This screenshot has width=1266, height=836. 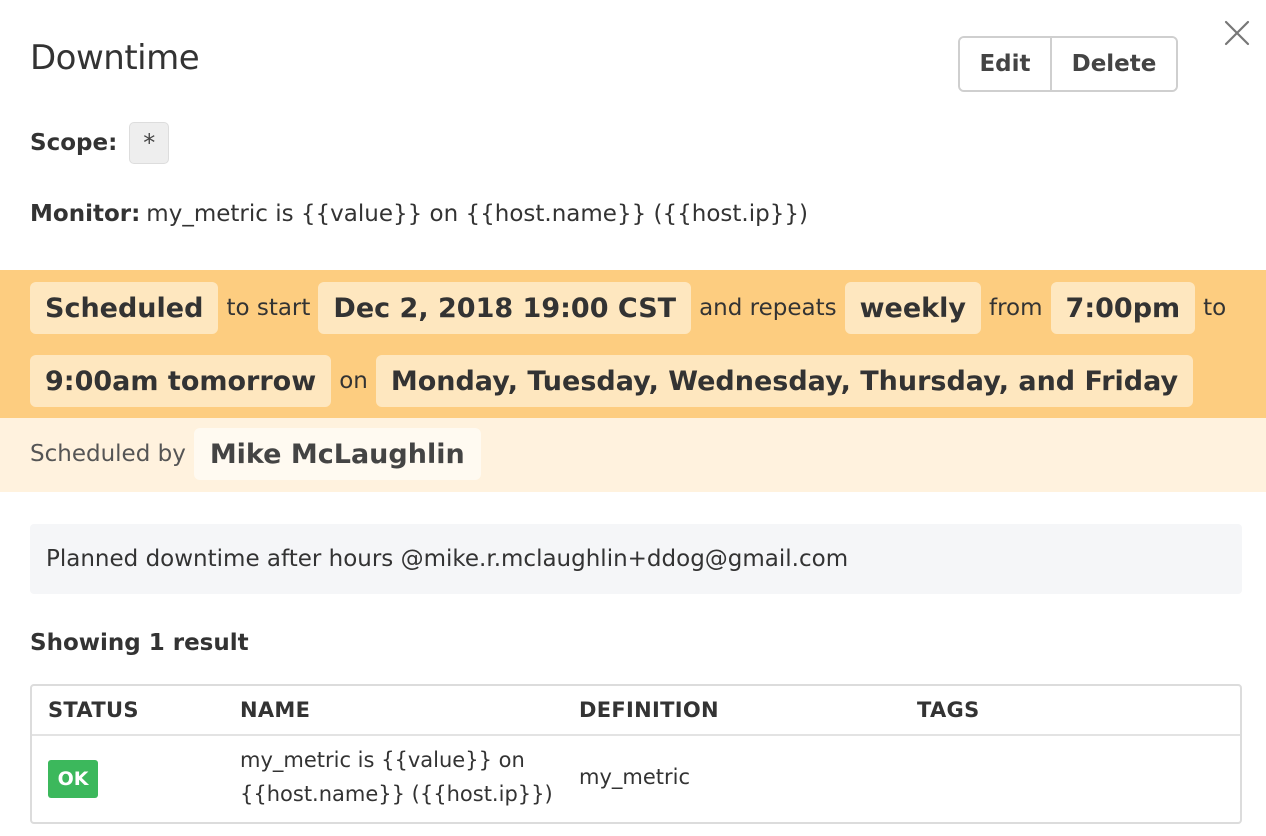 I want to click on results-count: Showing 1 result, so click(x=139, y=643).